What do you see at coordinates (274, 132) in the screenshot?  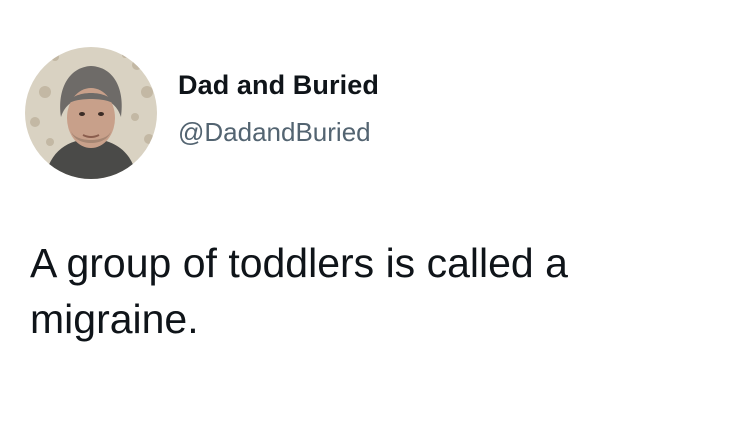 I see `author-handle: @DadandBuried` at bounding box center [274, 132].